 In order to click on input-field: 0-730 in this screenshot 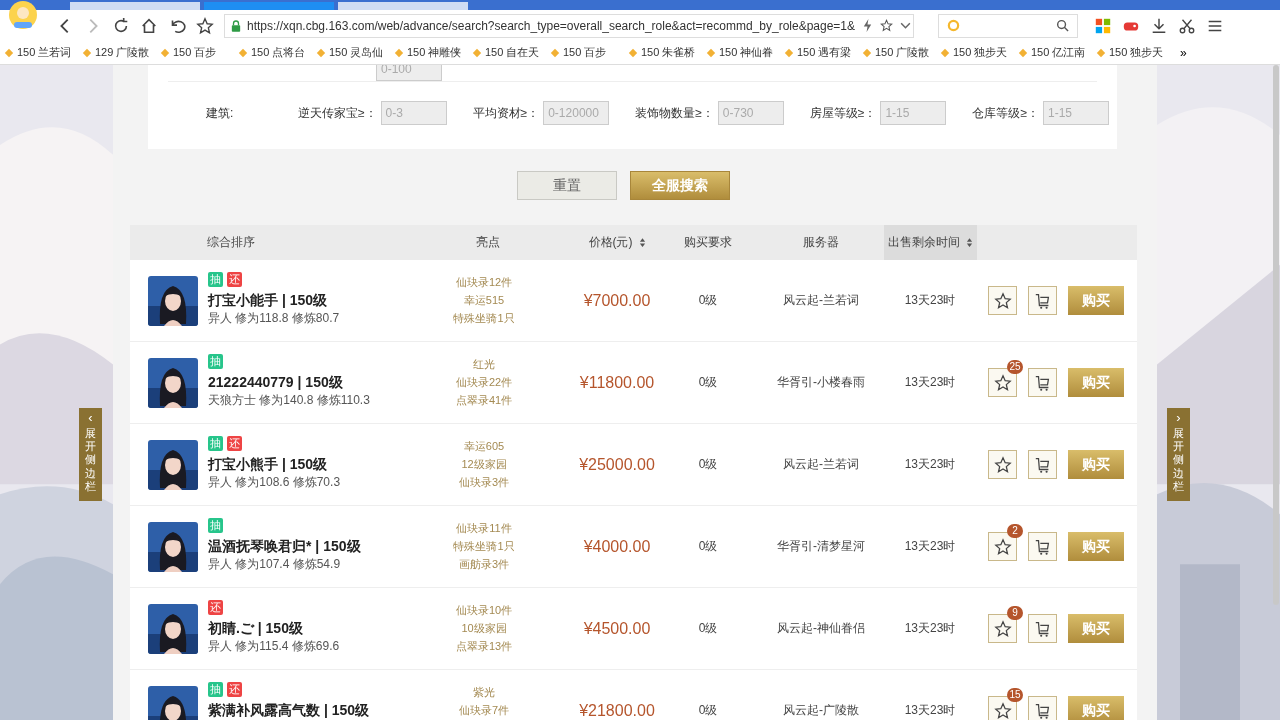, I will do `click(750, 113)`.